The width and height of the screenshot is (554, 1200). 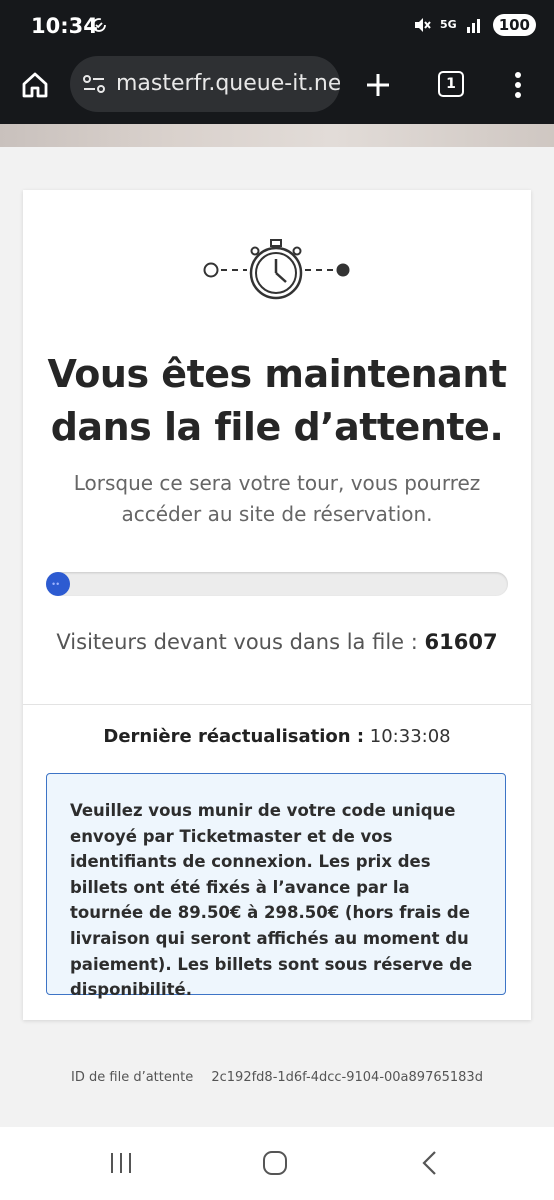 I want to click on new-tab-icon, so click(x=378, y=85).